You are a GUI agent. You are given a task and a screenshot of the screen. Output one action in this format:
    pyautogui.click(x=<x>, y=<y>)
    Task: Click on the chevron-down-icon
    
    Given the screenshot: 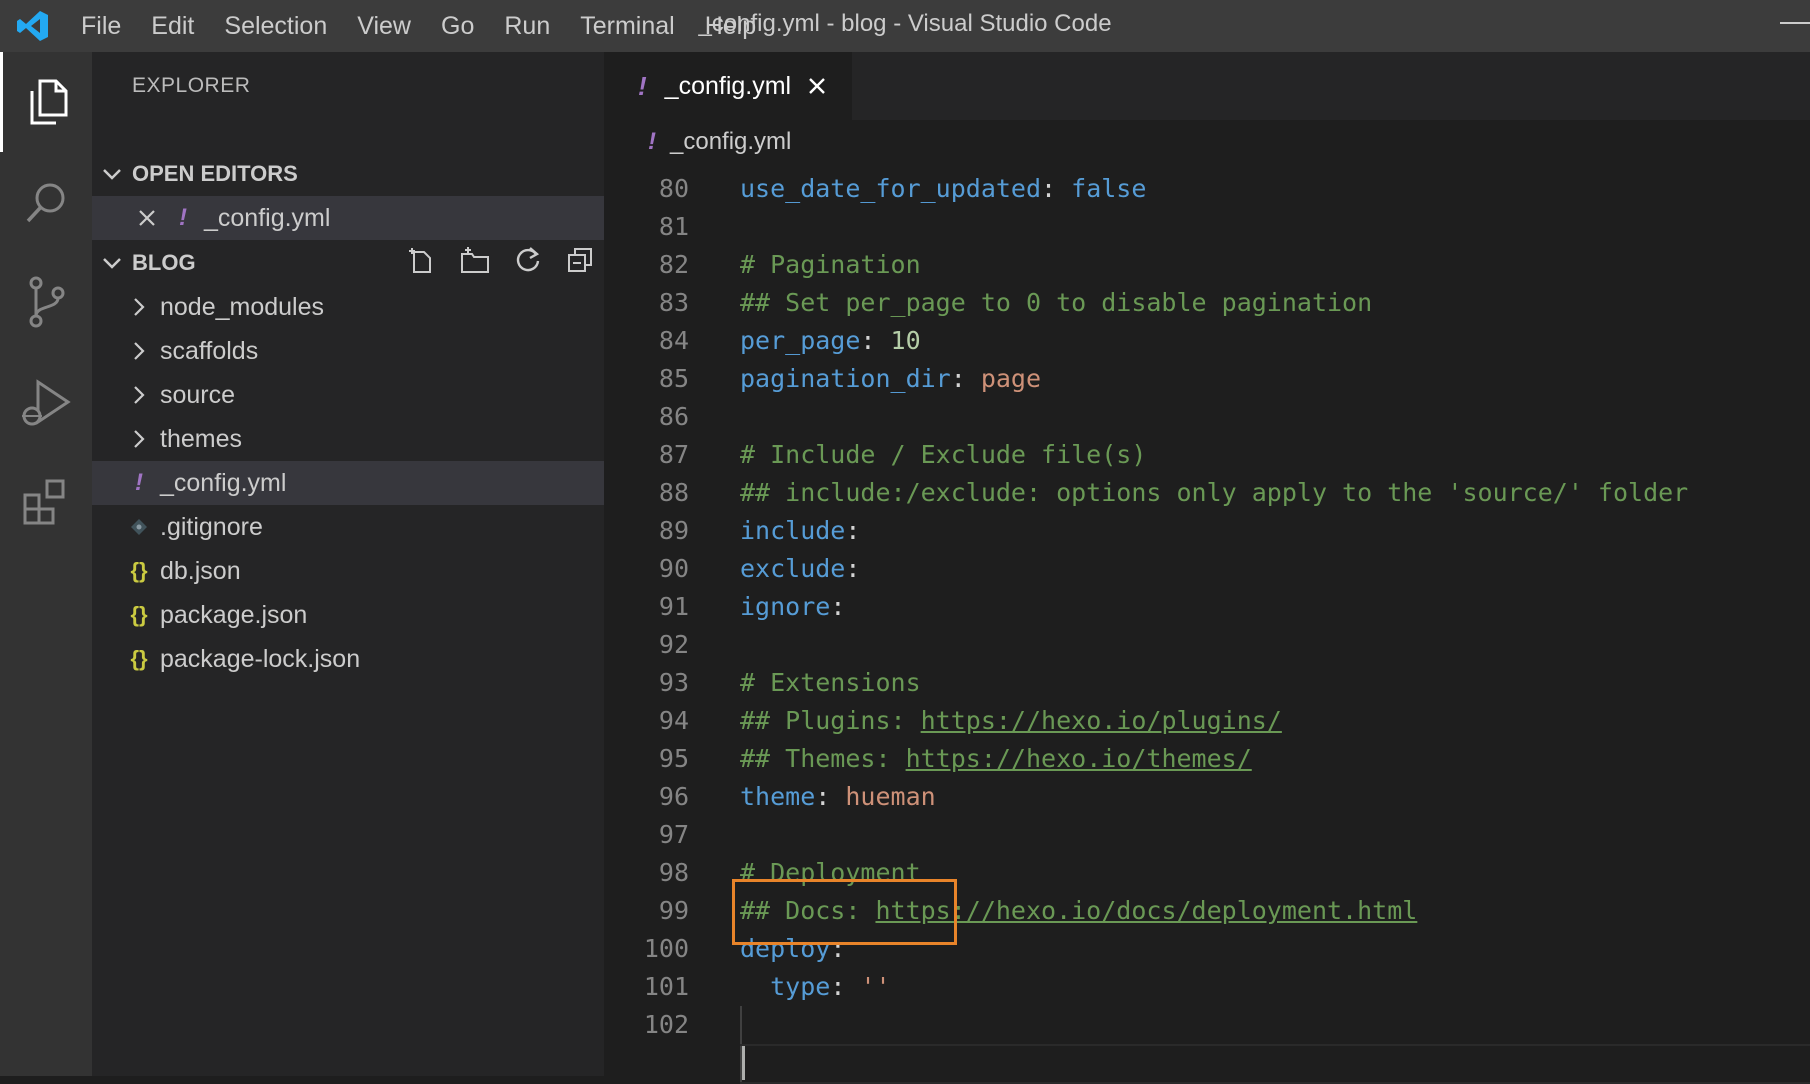 What is the action you would take?
    pyautogui.click(x=112, y=174)
    